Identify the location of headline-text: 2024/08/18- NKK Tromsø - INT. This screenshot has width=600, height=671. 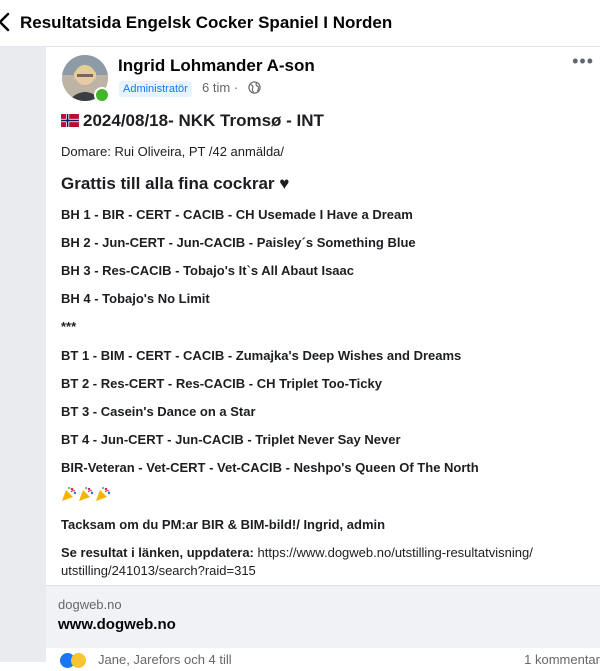
(203, 120).